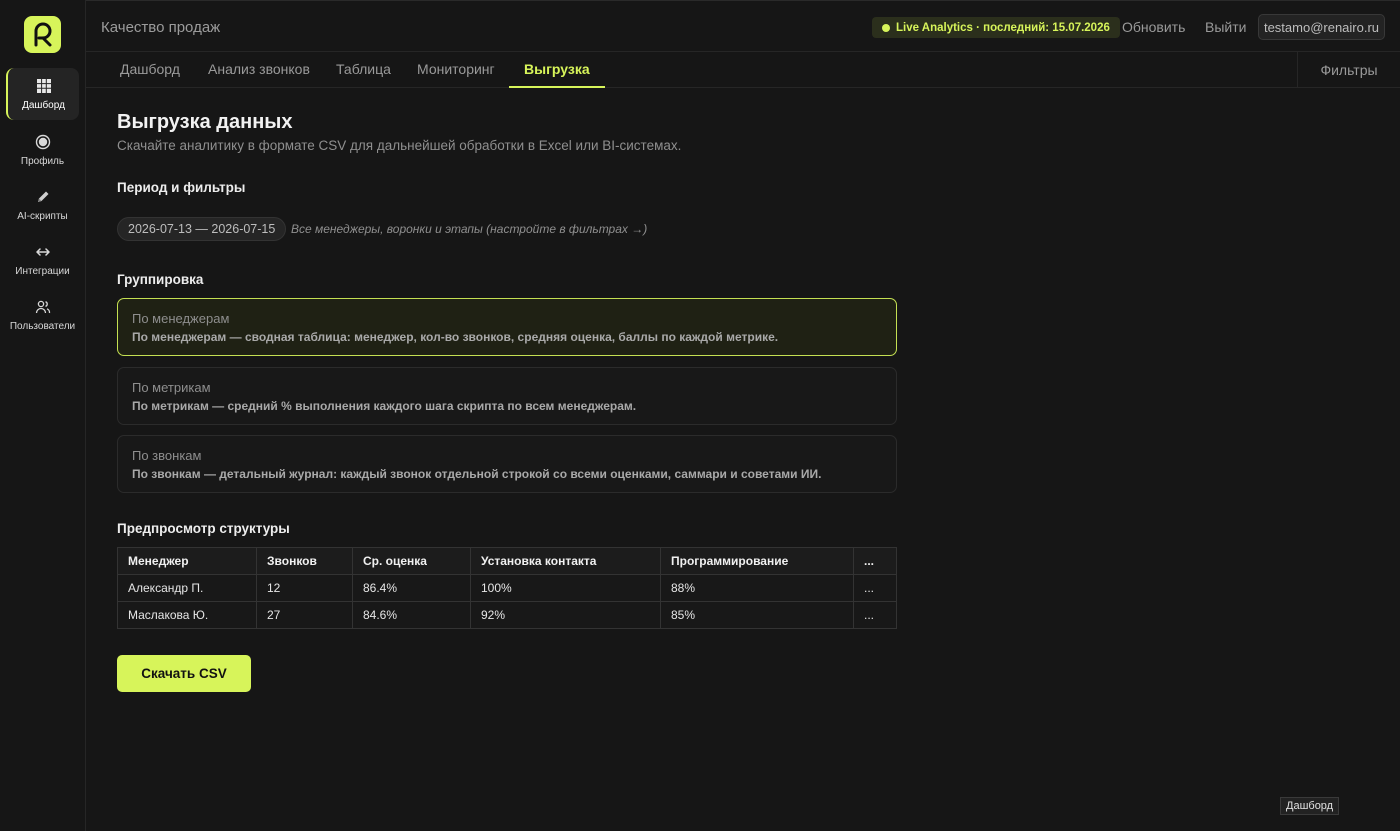 The width and height of the screenshot is (1400, 831). I want to click on table-cell: 12, so click(304, 588).